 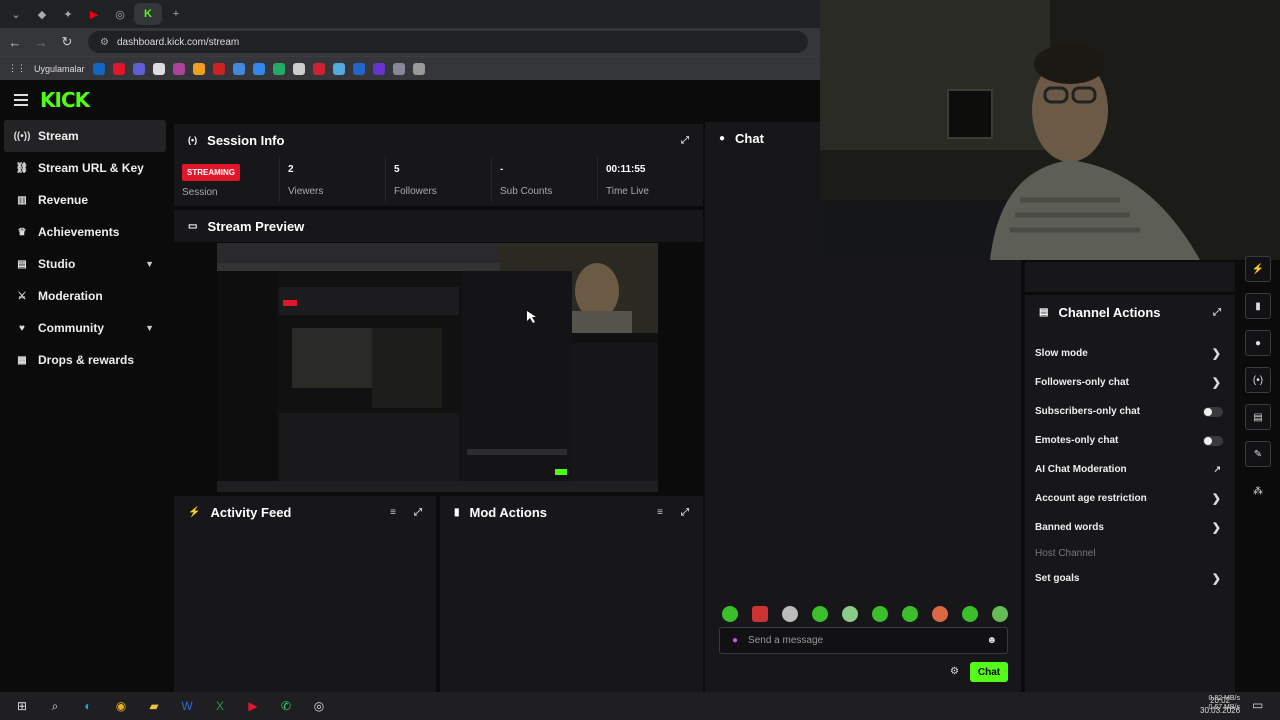 What do you see at coordinates (176, 14) in the screenshot?
I see `new-tab-button: +` at bounding box center [176, 14].